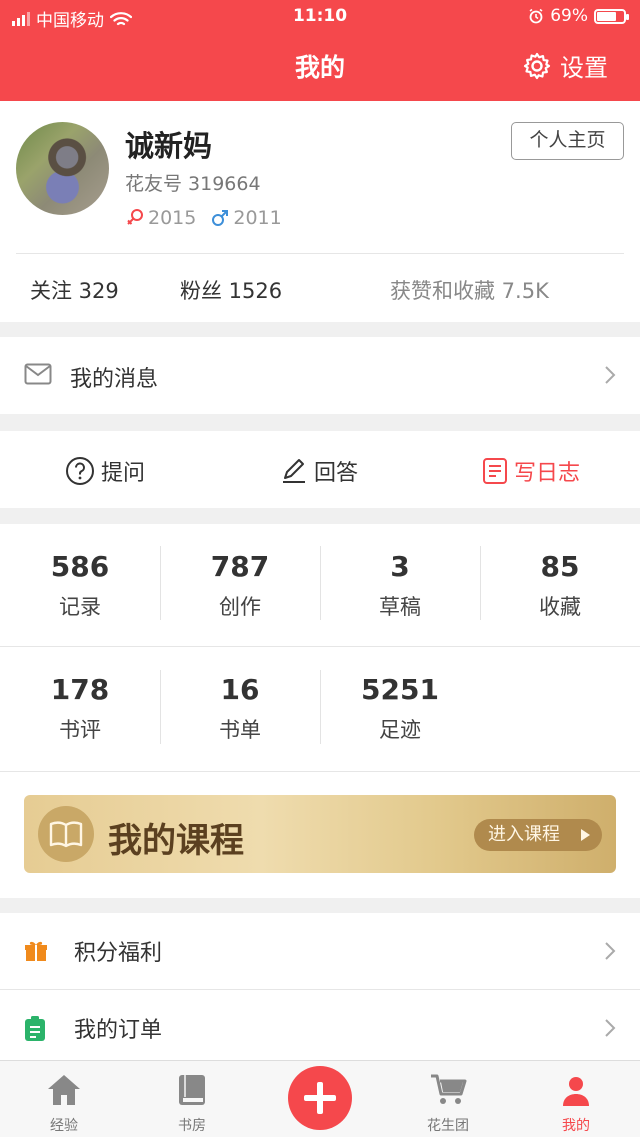  I want to click on write-diary-label: 写日志, so click(547, 473).